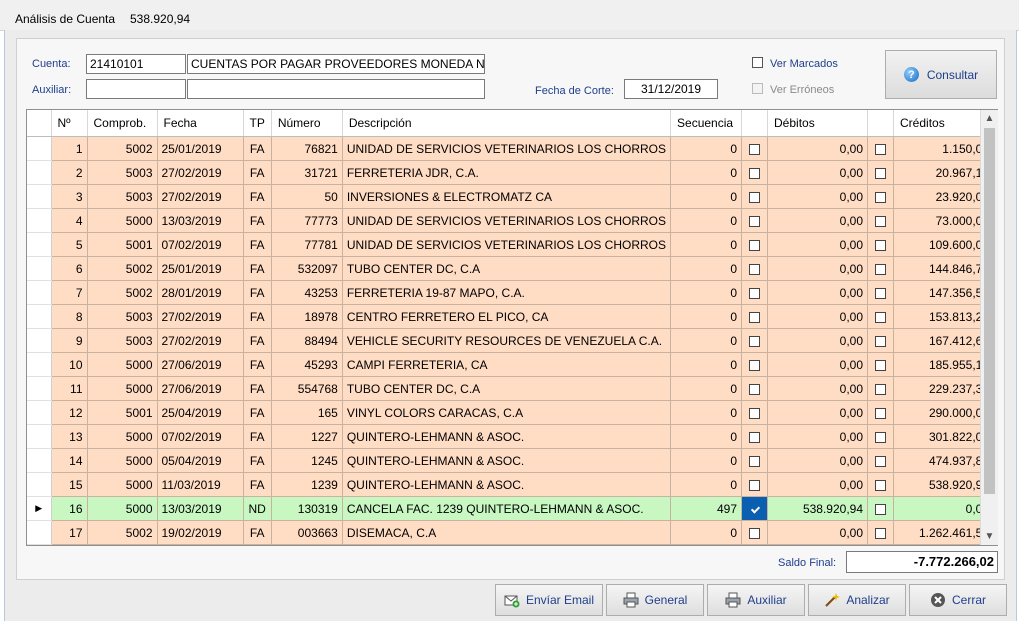  Describe the element at coordinates (989, 311) in the screenshot. I see `scroll-thumb` at that location.